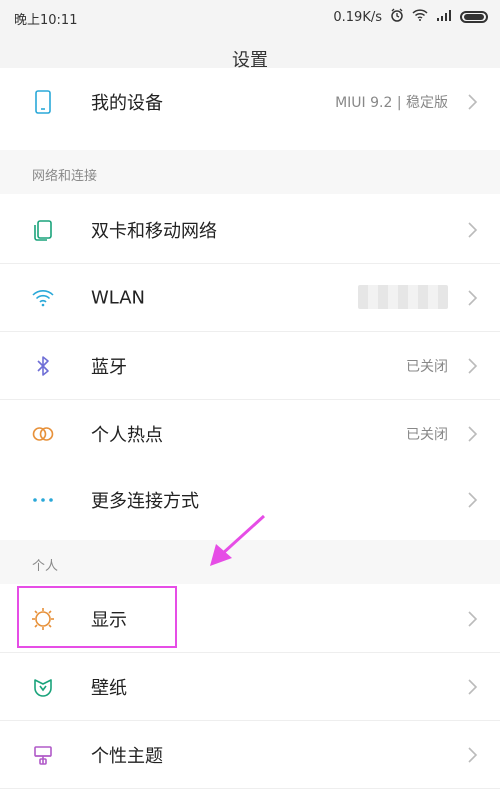 The width and height of the screenshot is (500, 809). Describe the element at coordinates (444, 17) in the screenshot. I see `signal-icon` at that location.